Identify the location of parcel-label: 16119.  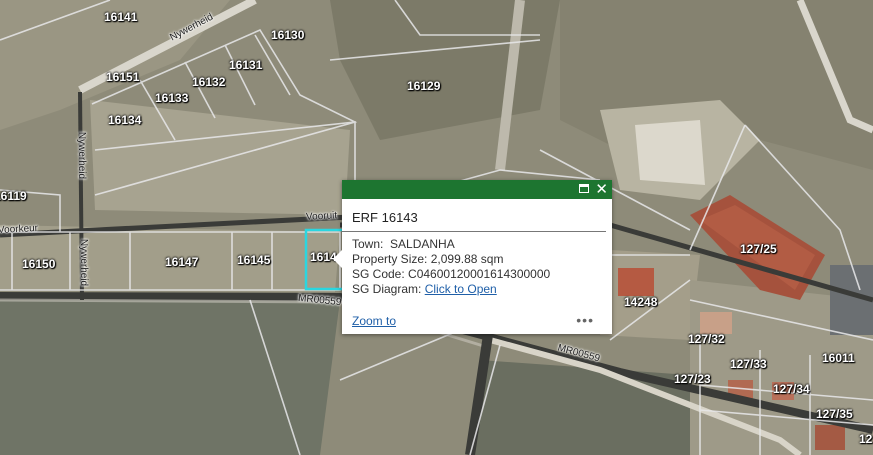
(13, 196).